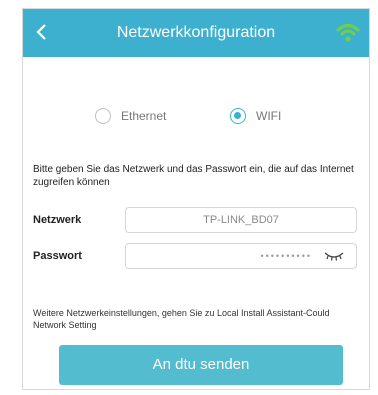 This screenshot has width=378, height=395. Describe the element at coordinates (241, 220) in the screenshot. I see `network-input: TP-LINK_BD07` at that location.